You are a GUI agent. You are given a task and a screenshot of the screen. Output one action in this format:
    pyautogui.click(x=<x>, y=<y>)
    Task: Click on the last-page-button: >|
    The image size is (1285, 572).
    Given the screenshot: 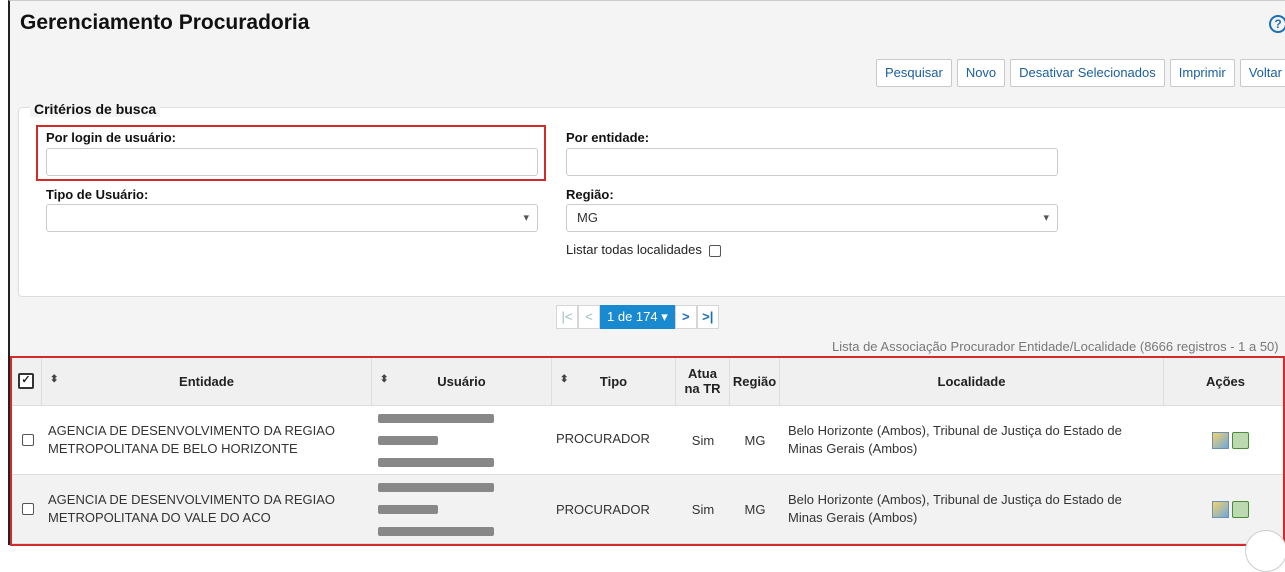 What is the action you would take?
    pyautogui.click(x=707, y=317)
    